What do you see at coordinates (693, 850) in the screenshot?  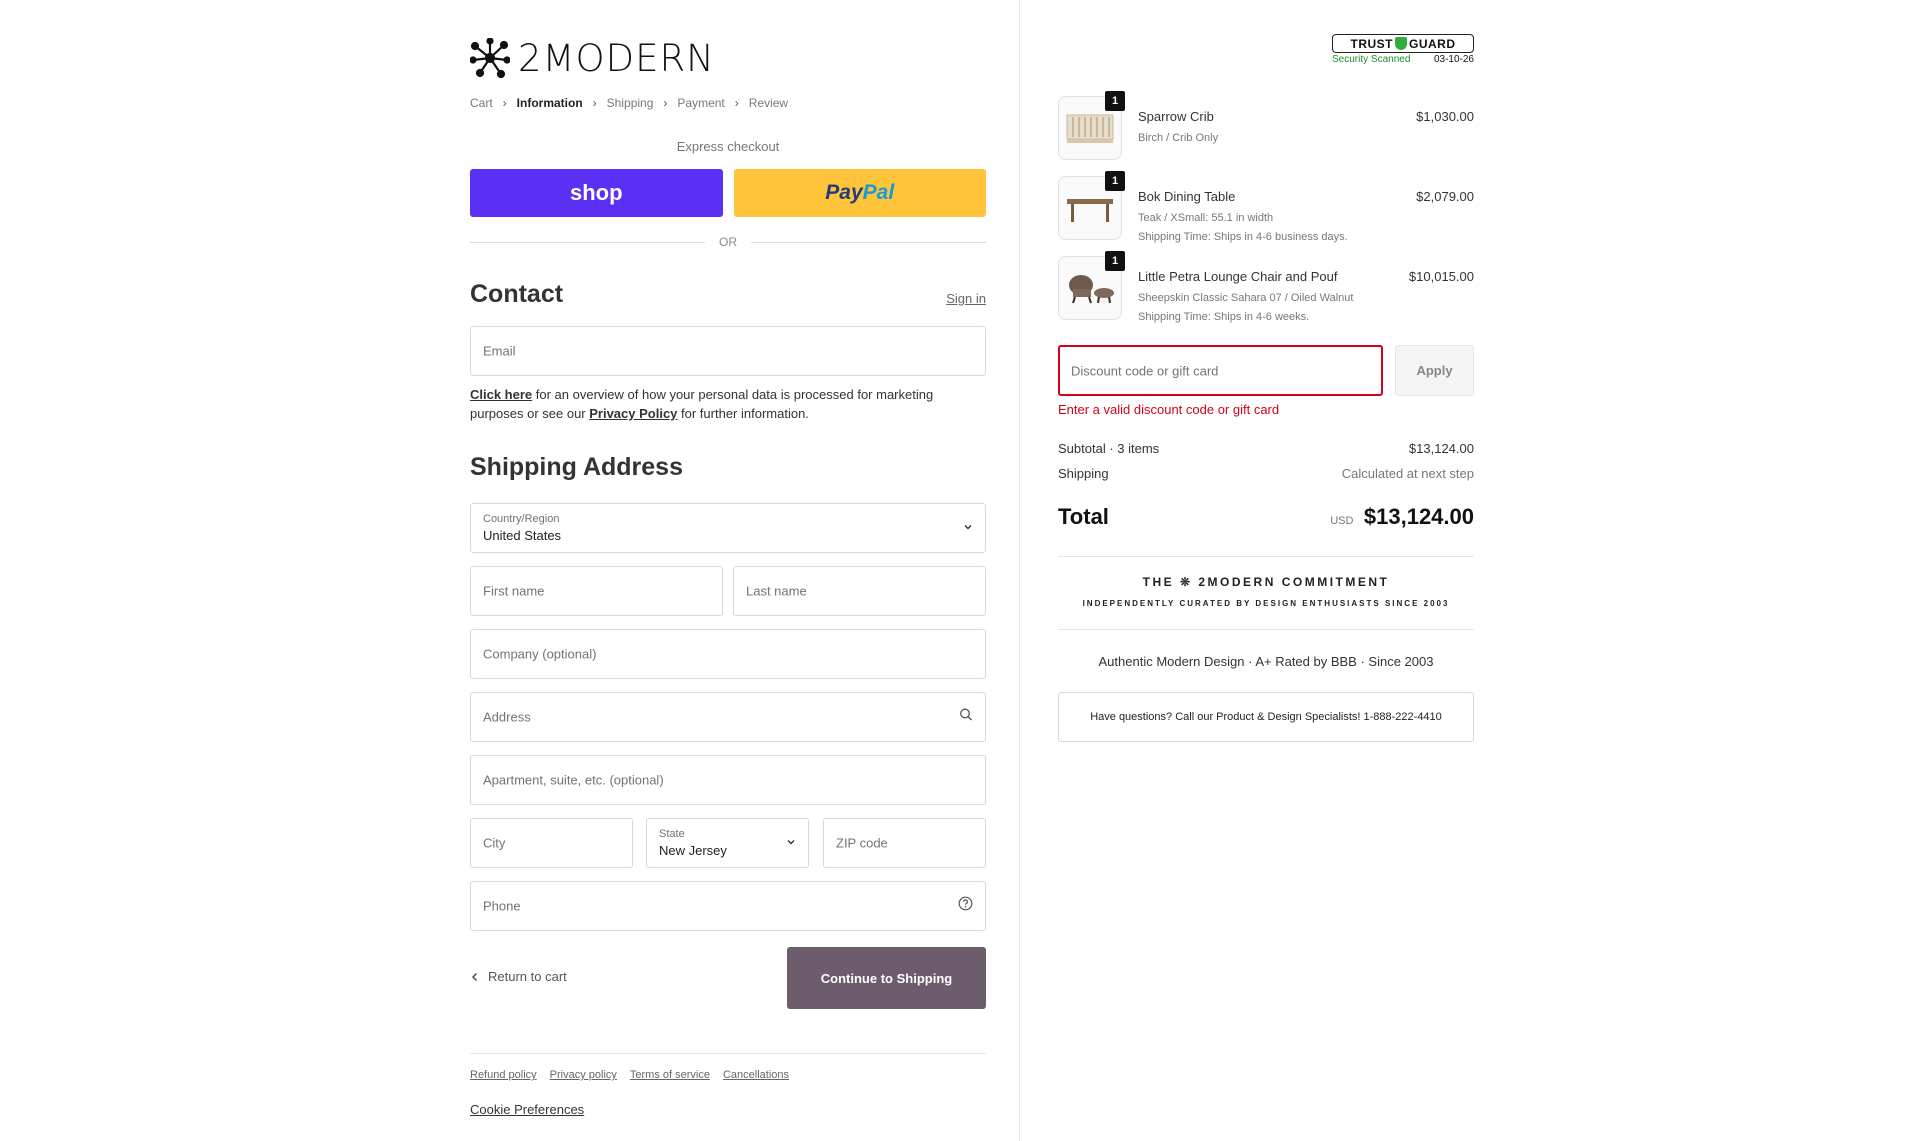 I see `state-value: New Jersey` at bounding box center [693, 850].